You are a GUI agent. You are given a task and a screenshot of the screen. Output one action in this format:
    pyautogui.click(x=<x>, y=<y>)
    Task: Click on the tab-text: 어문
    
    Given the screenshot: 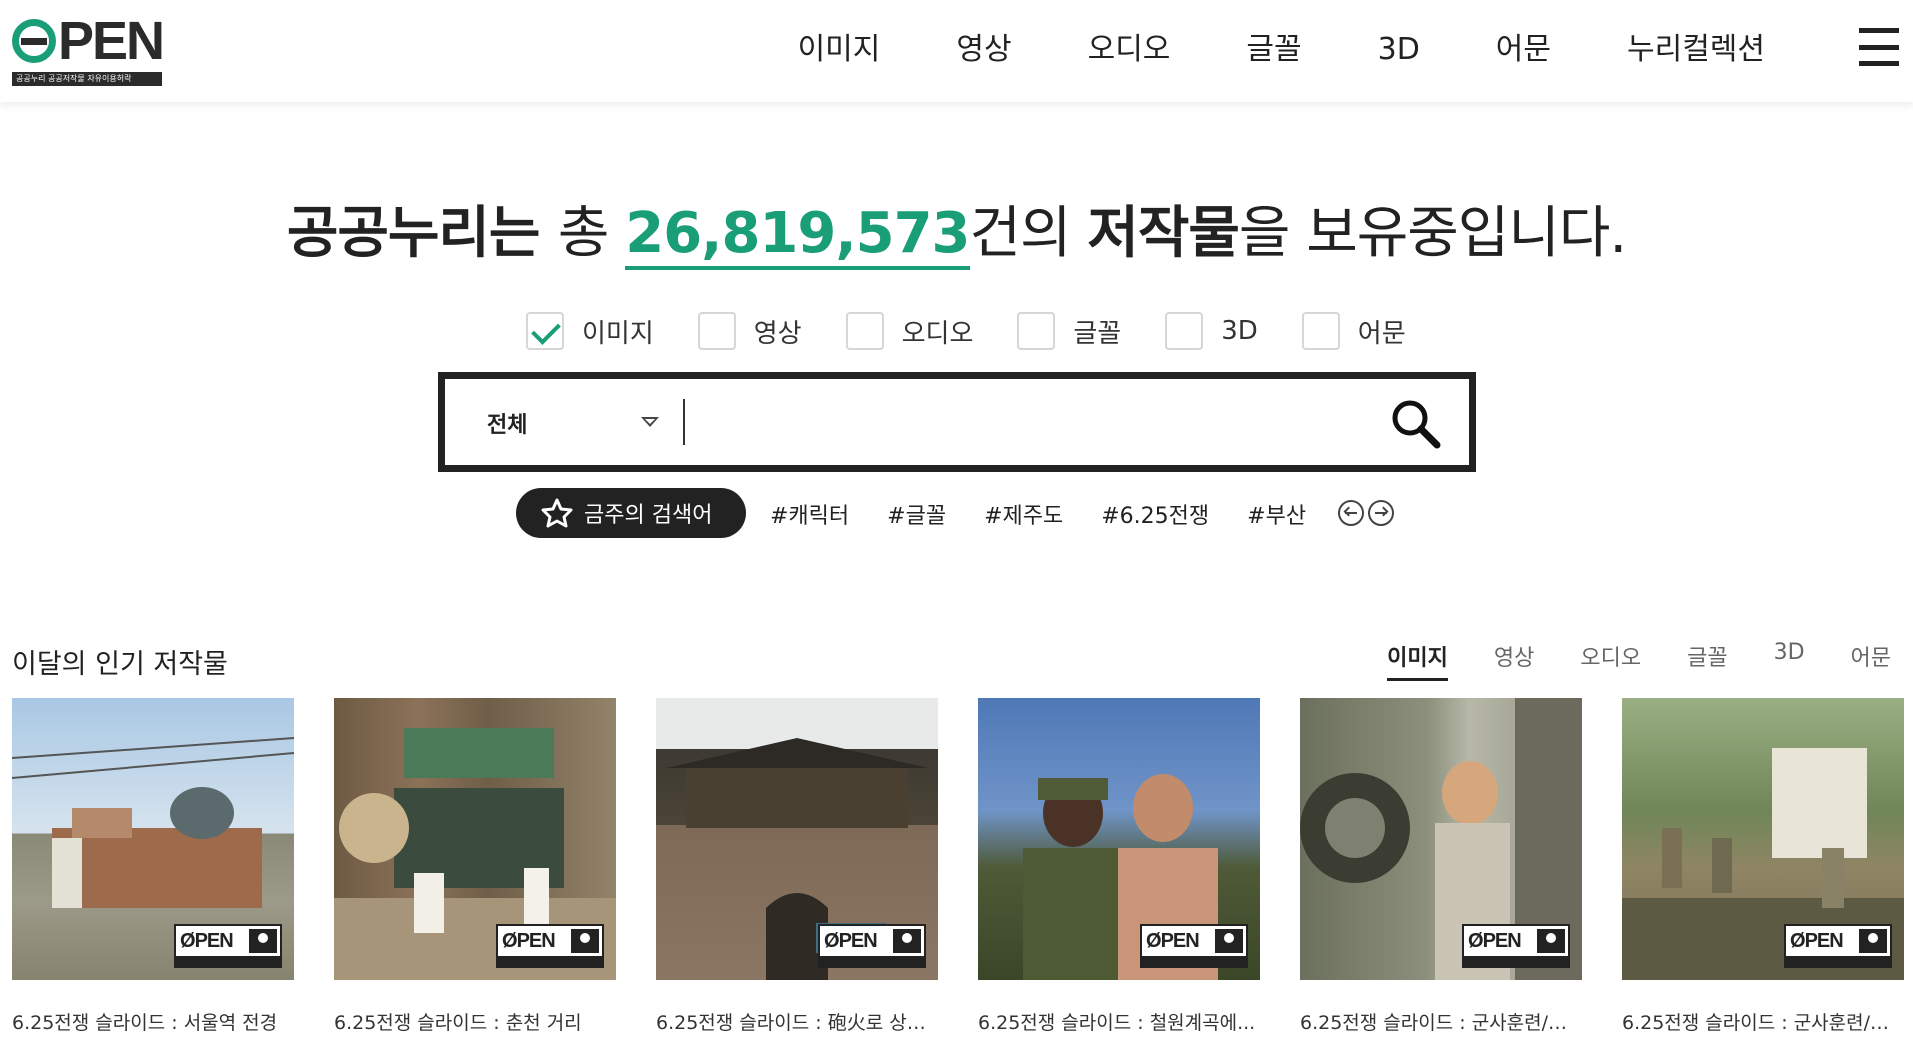 What is the action you would take?
    pyautogui.click(x=1871, y=660)
    